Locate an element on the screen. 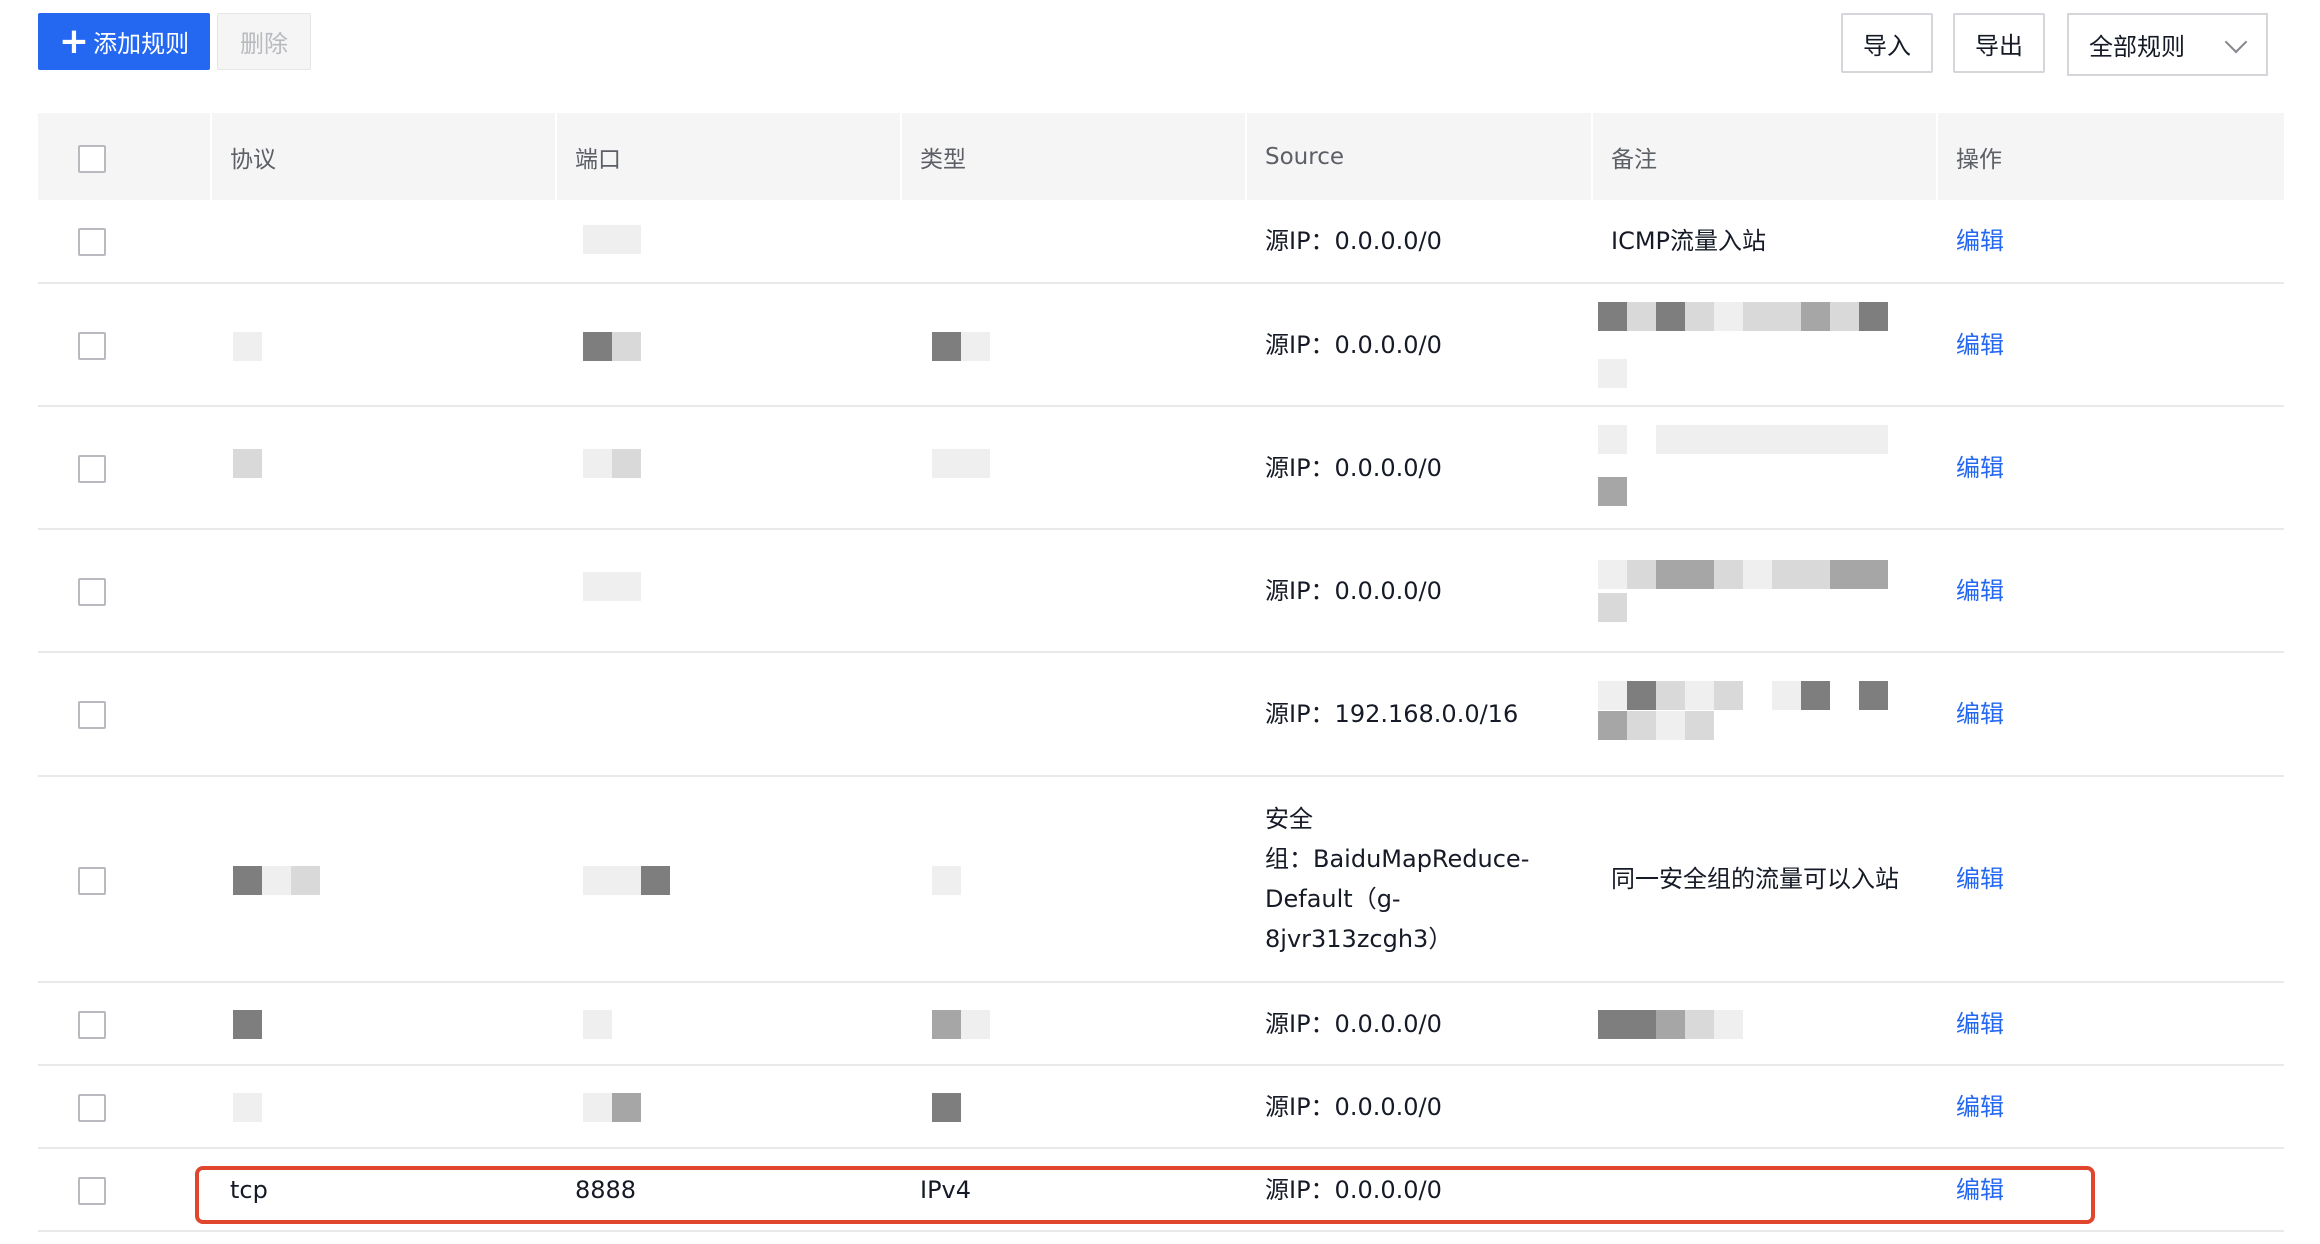 Image resolution: width=2320 pixels, height=1244 pixels. header-action: 操作 is located at coordinates (1979, 159).